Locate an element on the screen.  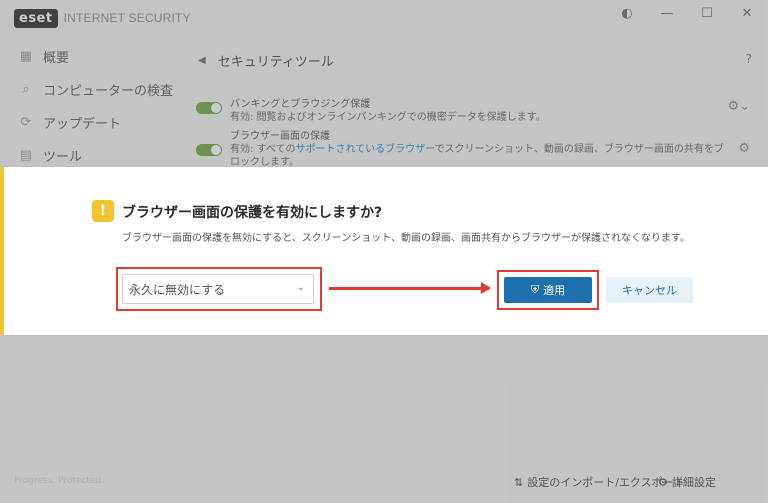
advanced-settings-link: ⚙ 詳細設定 is located at coordinates (687, 482).